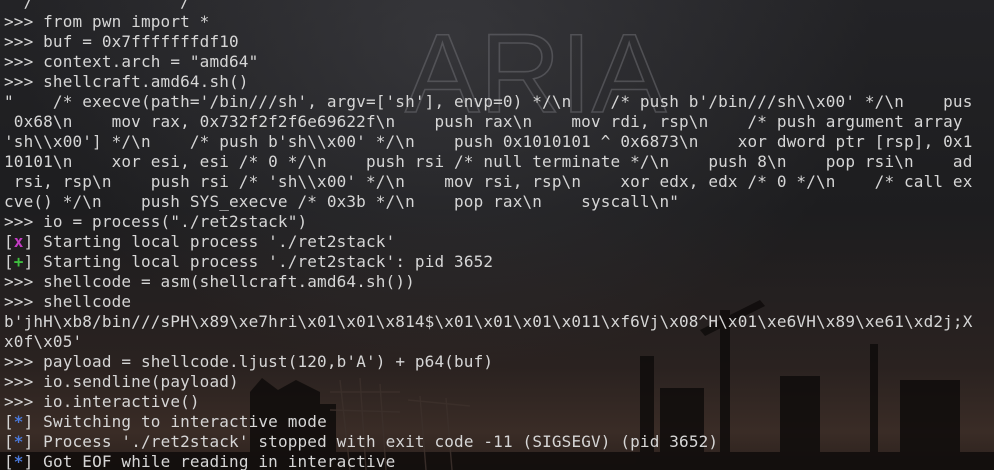 This screenshot has height=470, width=994. I want to click on status-line: [x] Starting local process './ret2stack', so click(499, 242).